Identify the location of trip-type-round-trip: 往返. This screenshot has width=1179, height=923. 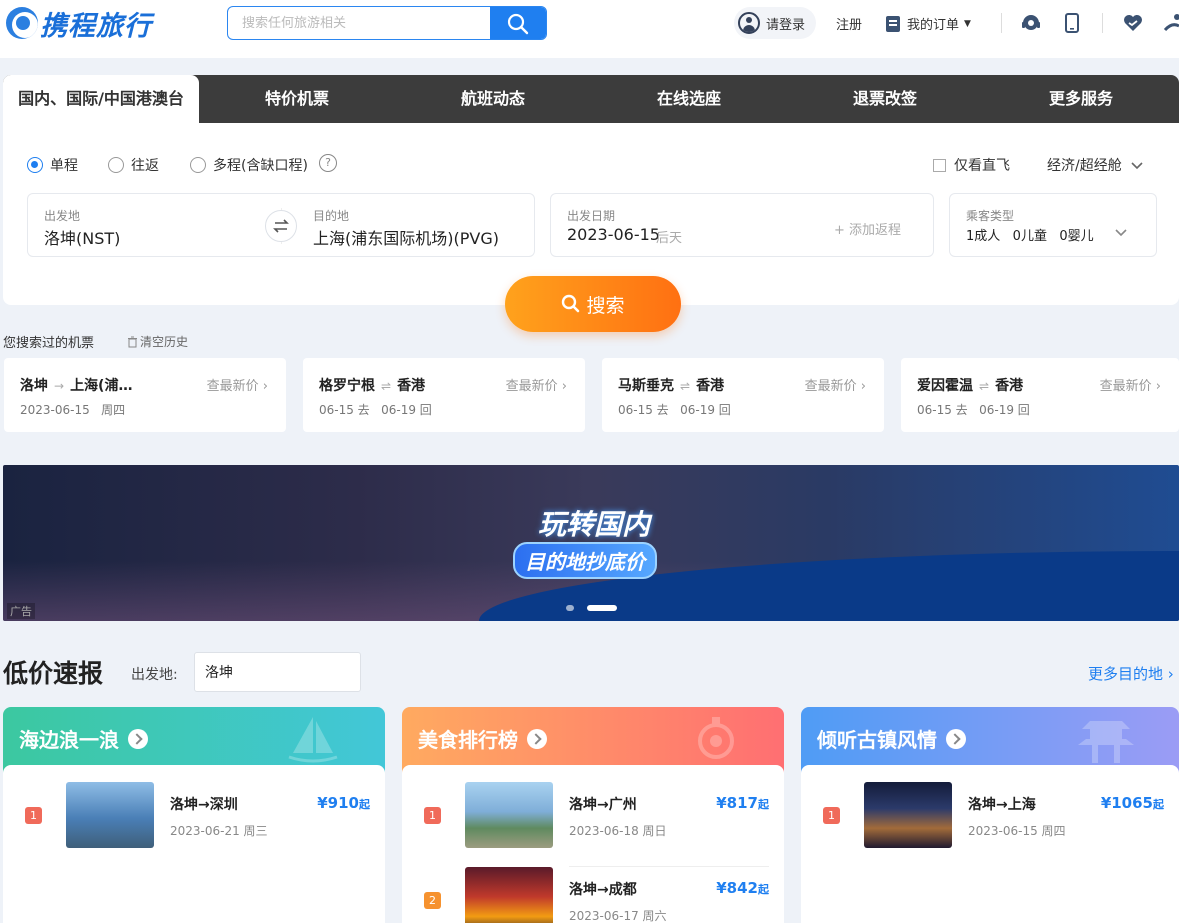
(133, 165).